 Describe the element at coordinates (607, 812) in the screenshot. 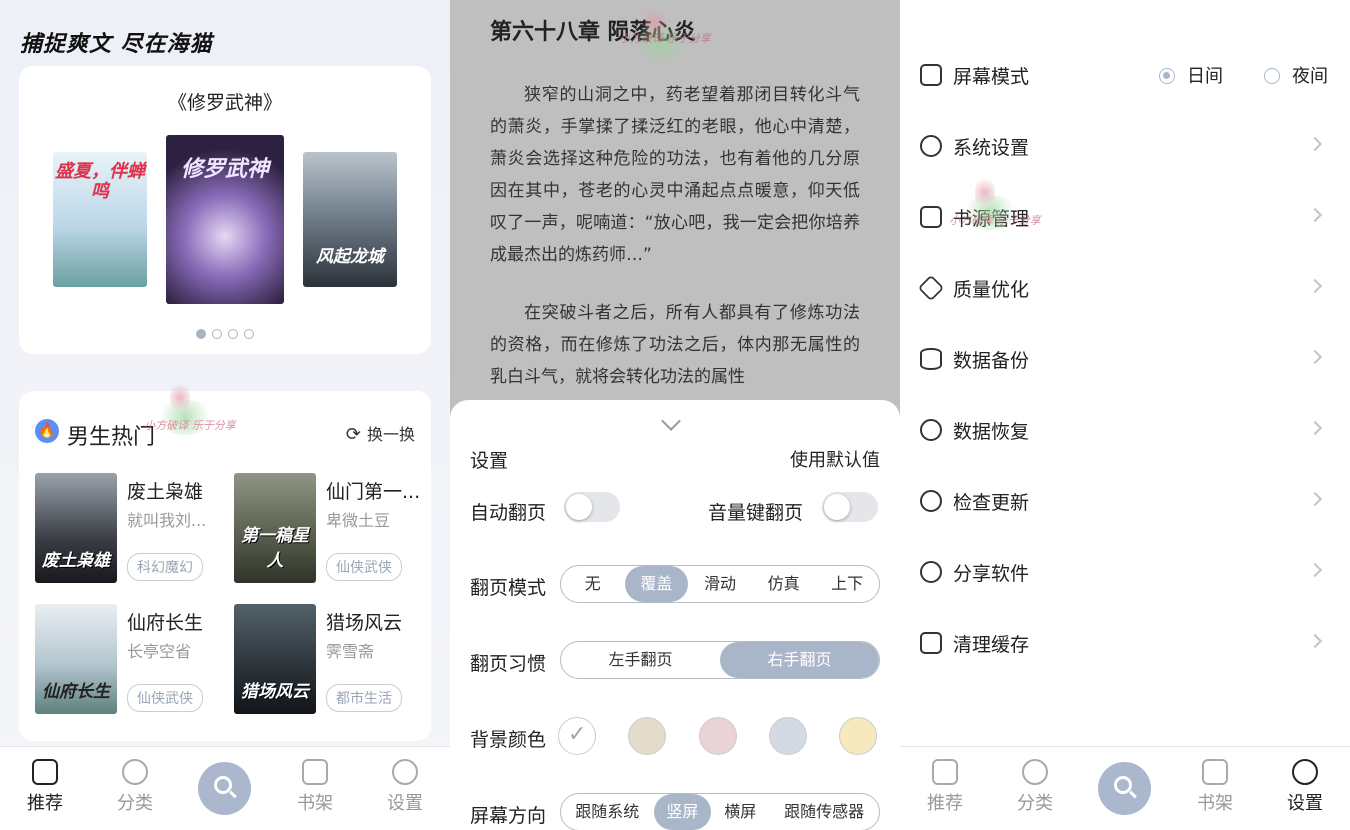

I see `orientation-option: 跟随系统` at that location.